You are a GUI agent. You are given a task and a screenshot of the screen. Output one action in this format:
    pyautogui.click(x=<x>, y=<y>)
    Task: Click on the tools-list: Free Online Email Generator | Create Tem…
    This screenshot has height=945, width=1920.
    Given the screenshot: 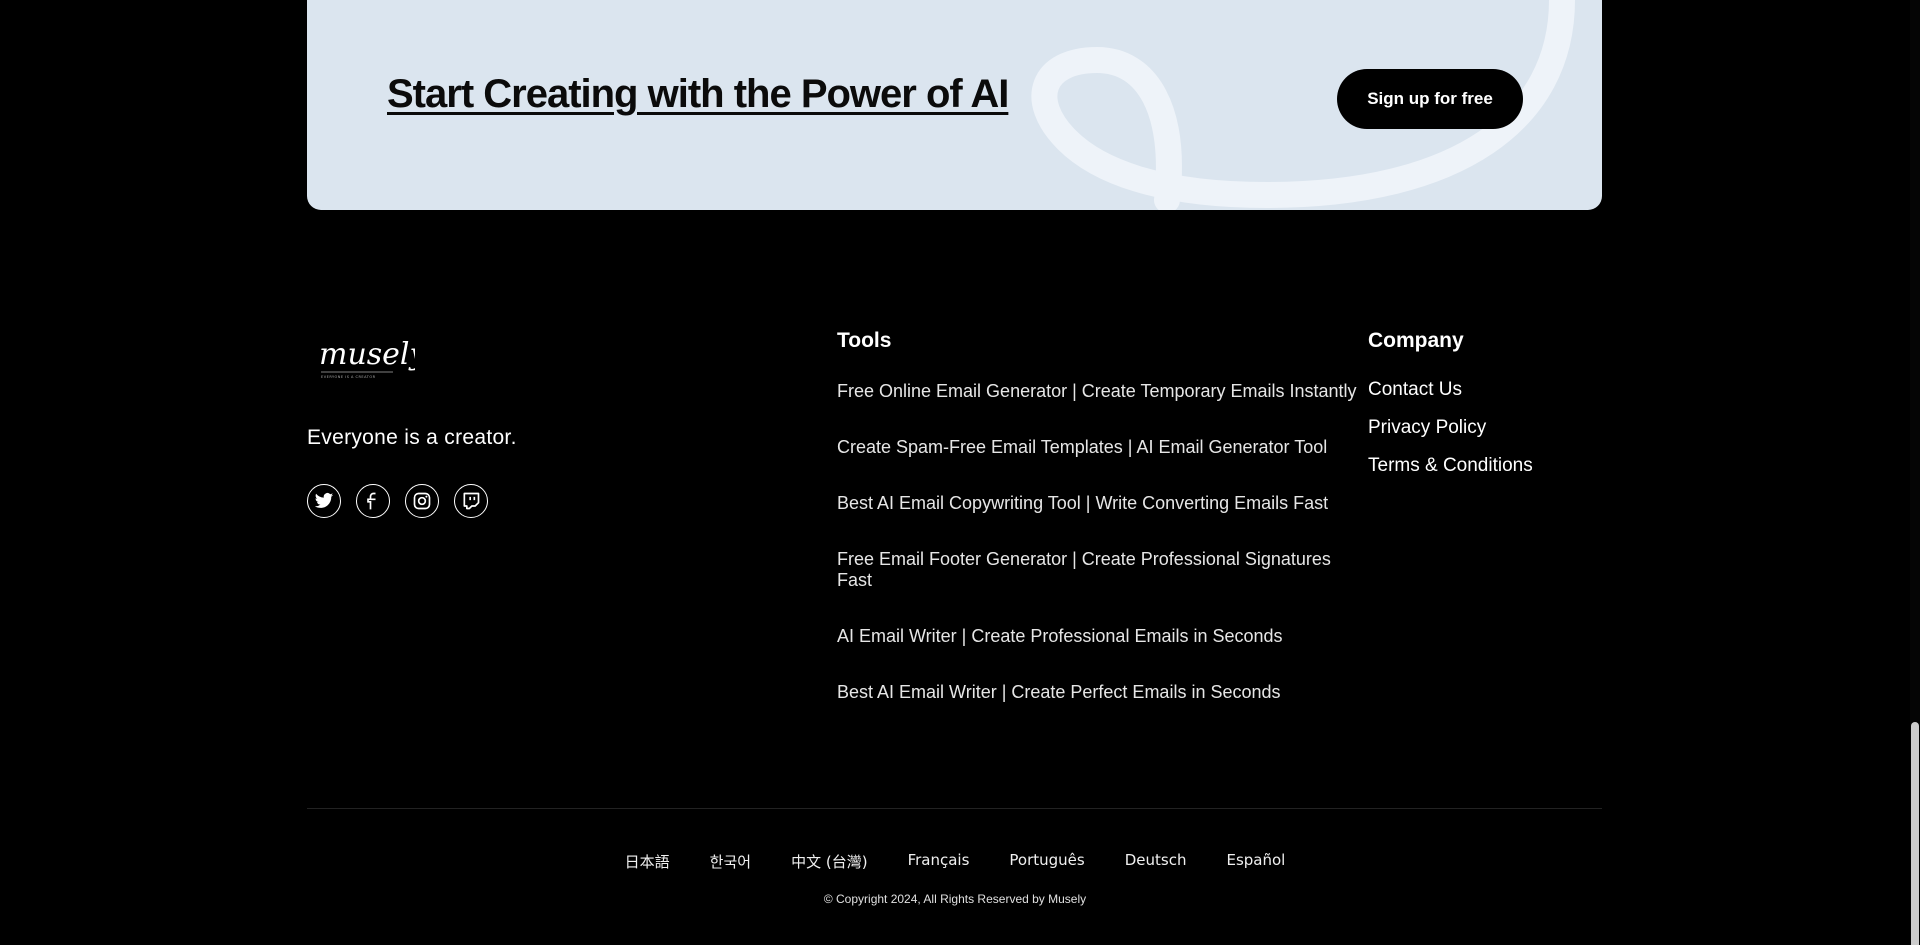 What is the action you would take?
    pyautogui.click(x=1097, y=542)
    